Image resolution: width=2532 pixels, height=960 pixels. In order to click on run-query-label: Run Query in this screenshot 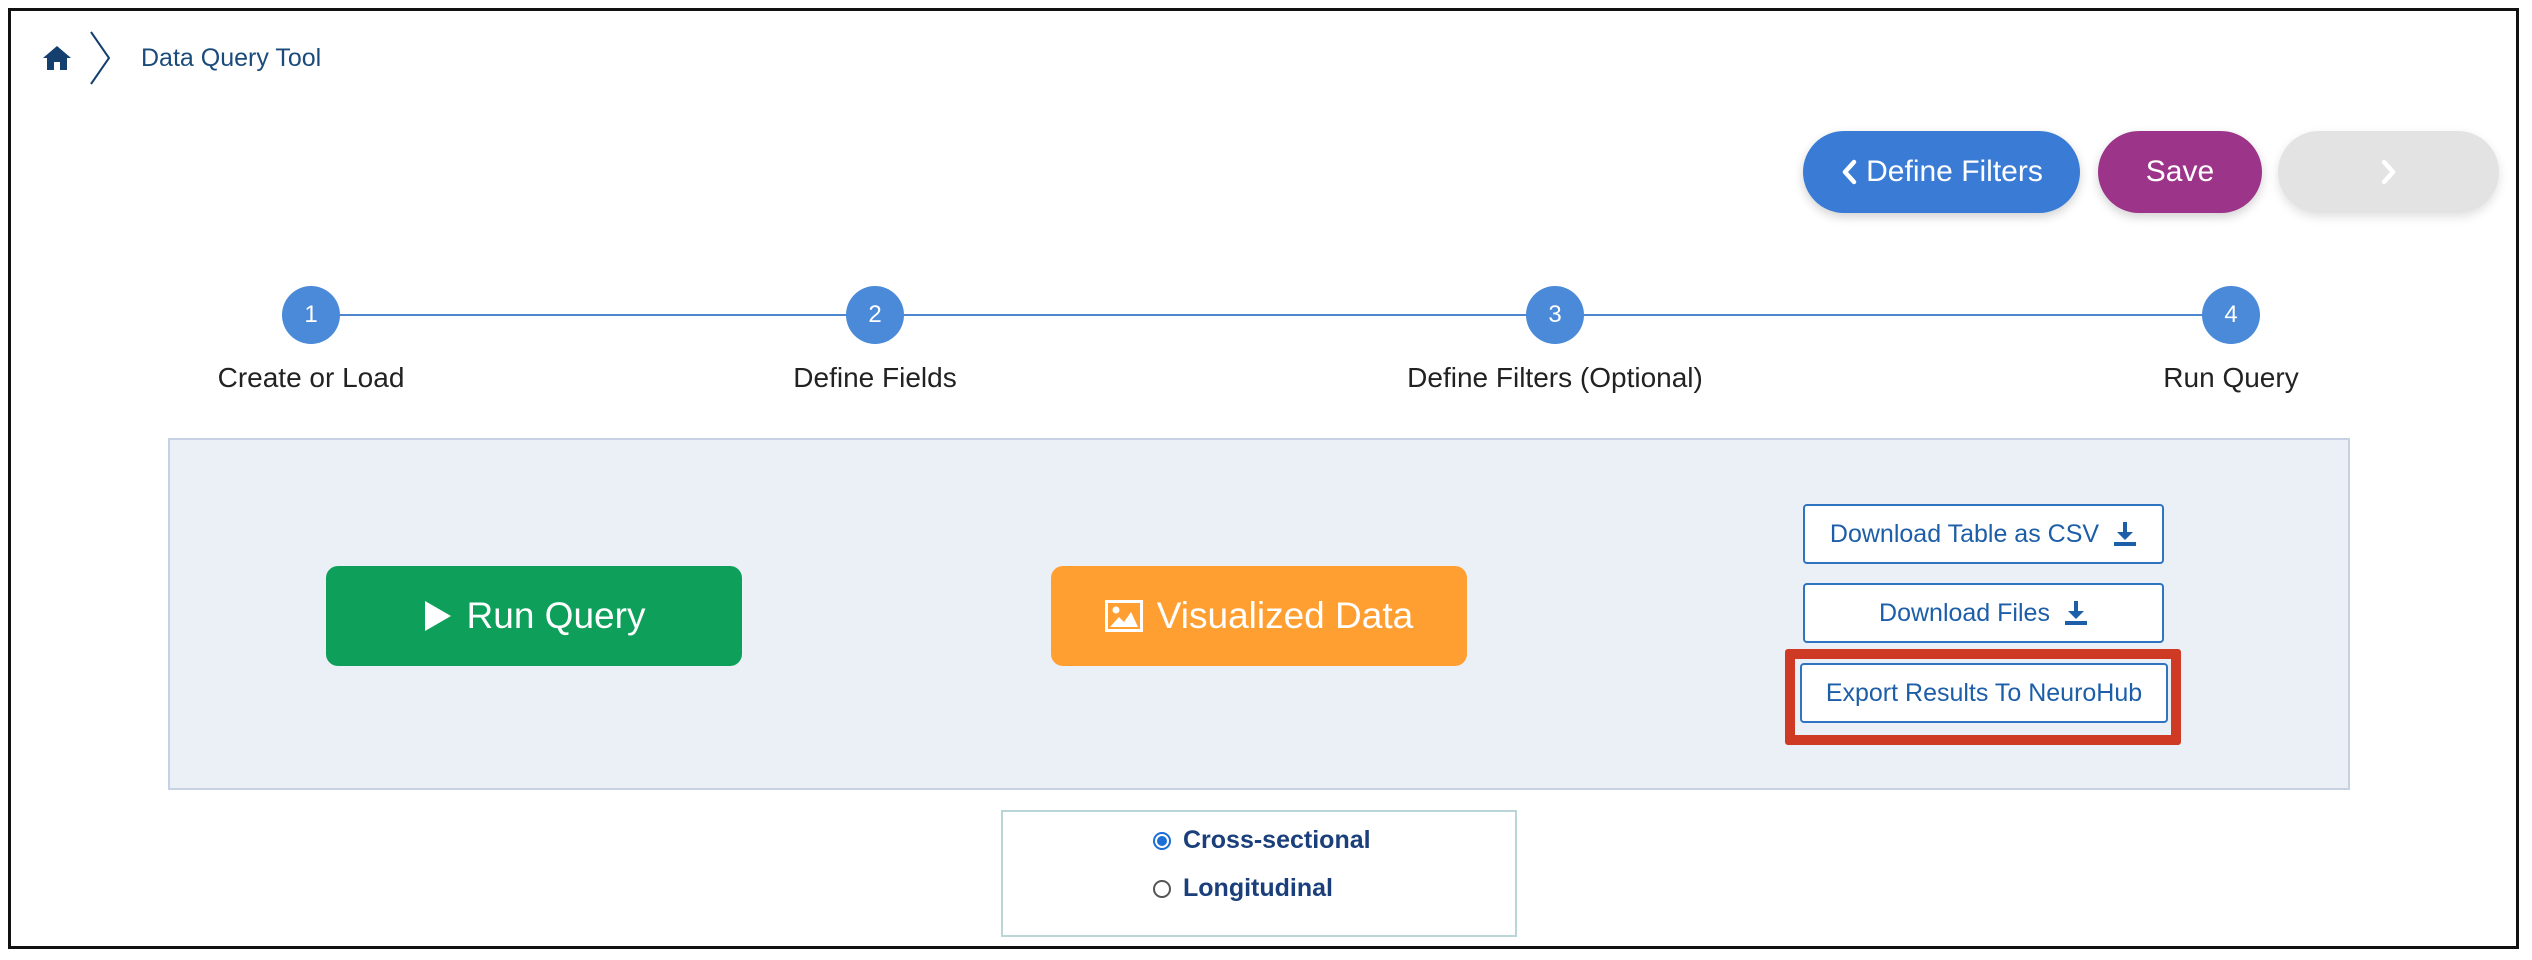, I will do `click(556, 615)`.